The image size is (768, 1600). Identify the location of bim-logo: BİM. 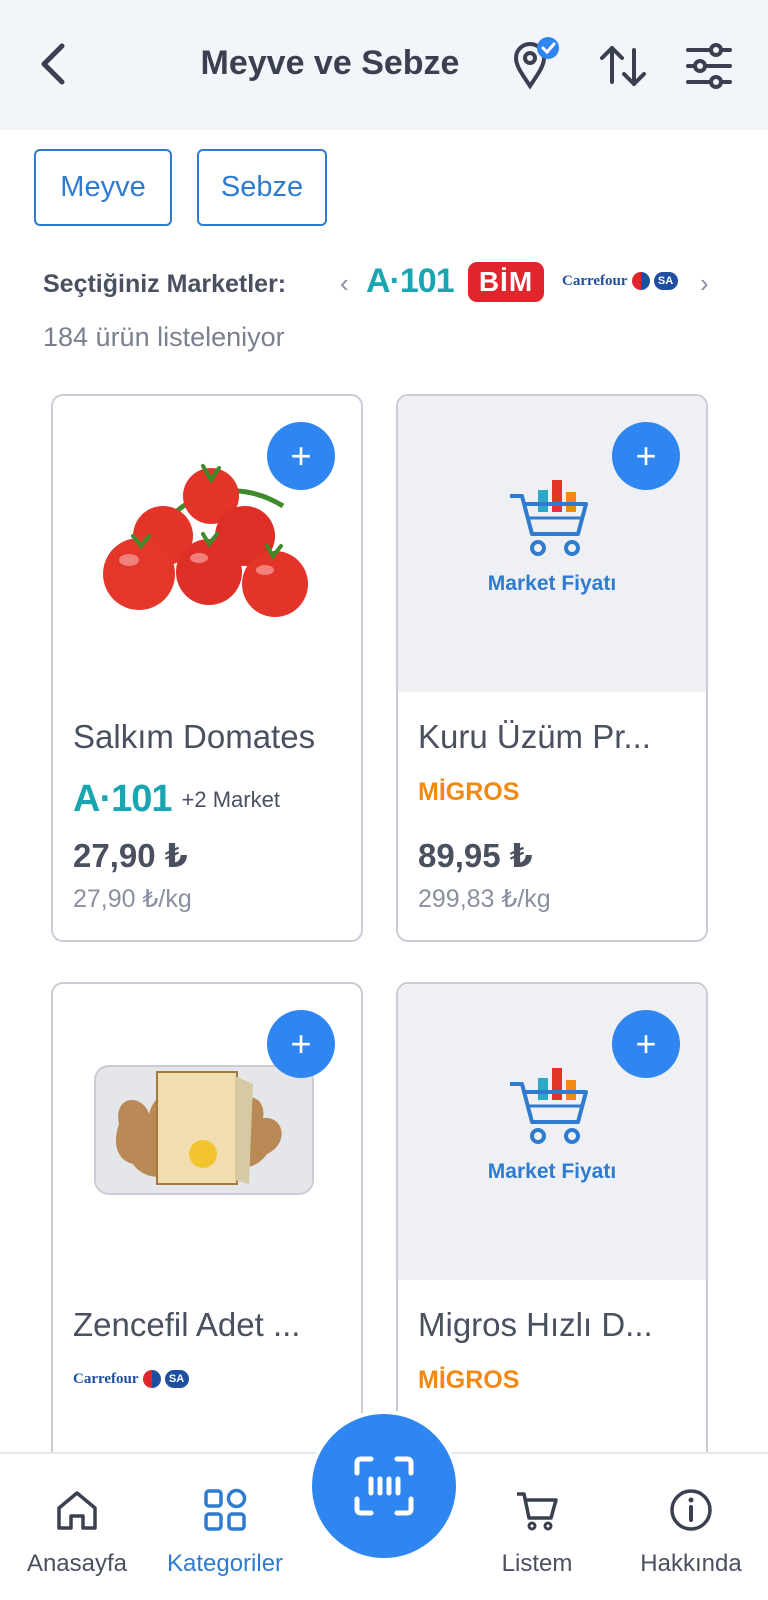
(506, 282).